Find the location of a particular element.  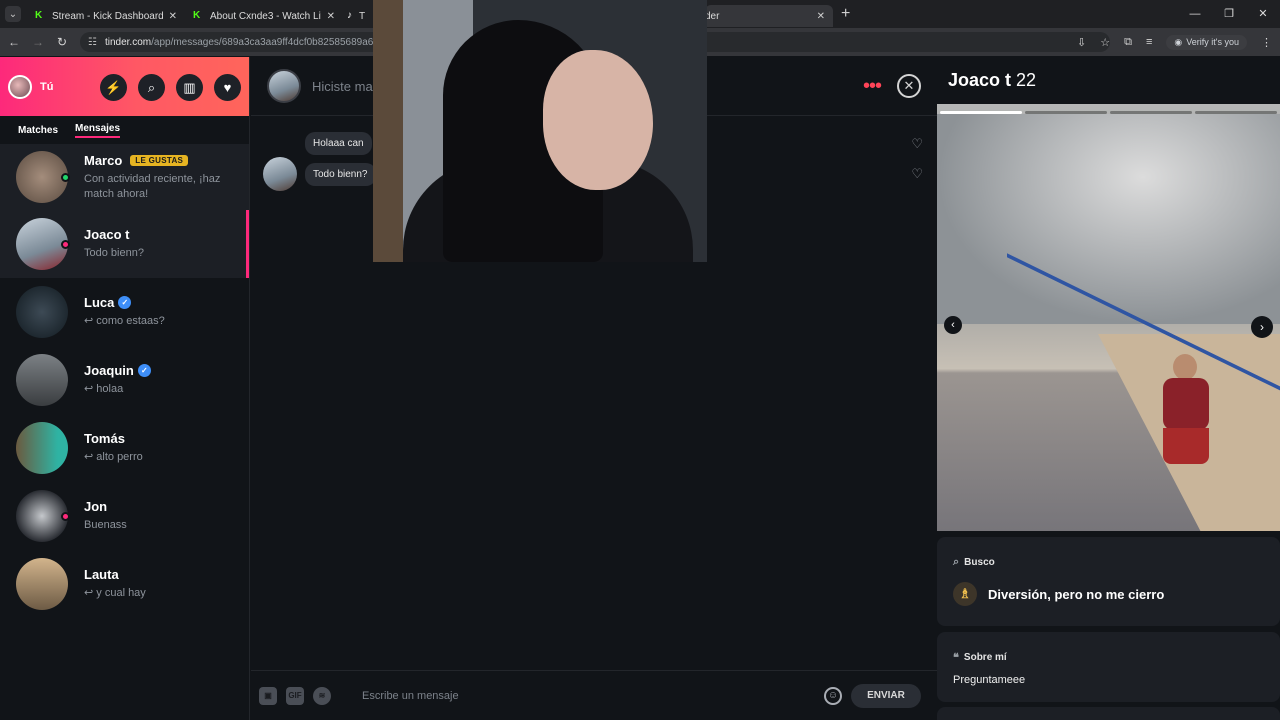

sidebar-tabs: Matches Mensajes is located at coordinates (124, 130).